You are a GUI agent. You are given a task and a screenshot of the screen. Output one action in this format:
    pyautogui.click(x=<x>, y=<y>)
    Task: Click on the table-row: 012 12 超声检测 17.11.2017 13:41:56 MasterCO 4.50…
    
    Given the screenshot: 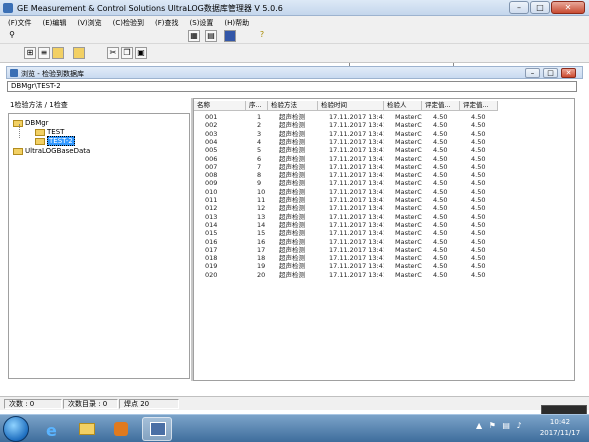 What is the action you would take?
    pyautogui.click(x=384, y=208)
    